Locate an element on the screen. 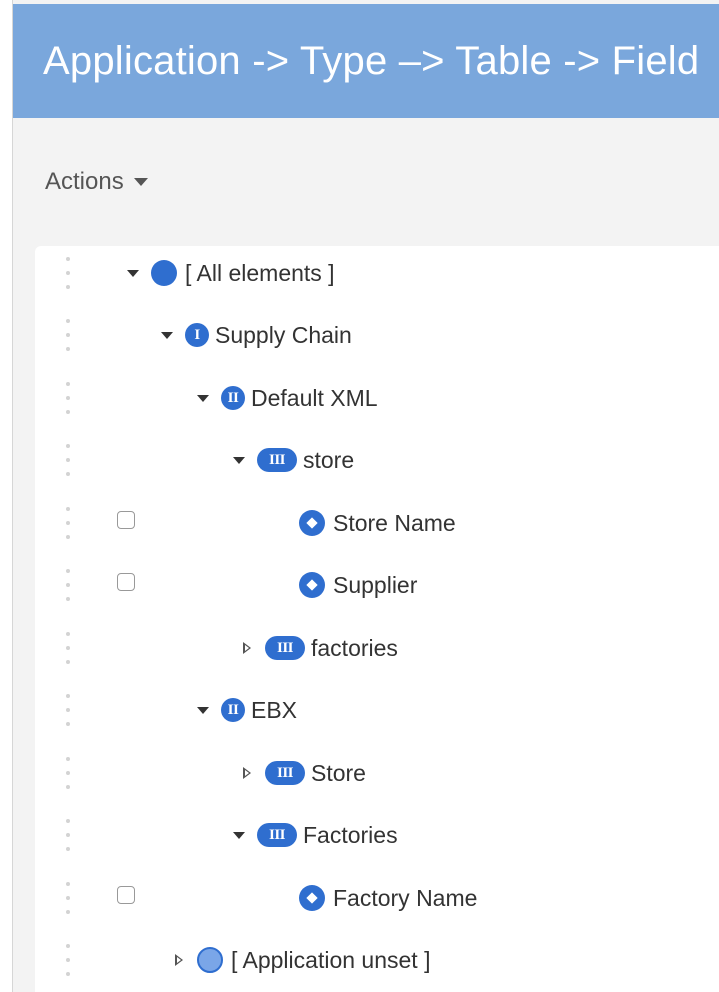 Image resolution: width=719 pixels, height=992 pixels. light-circle-icon is located at coordinates (210, 960).